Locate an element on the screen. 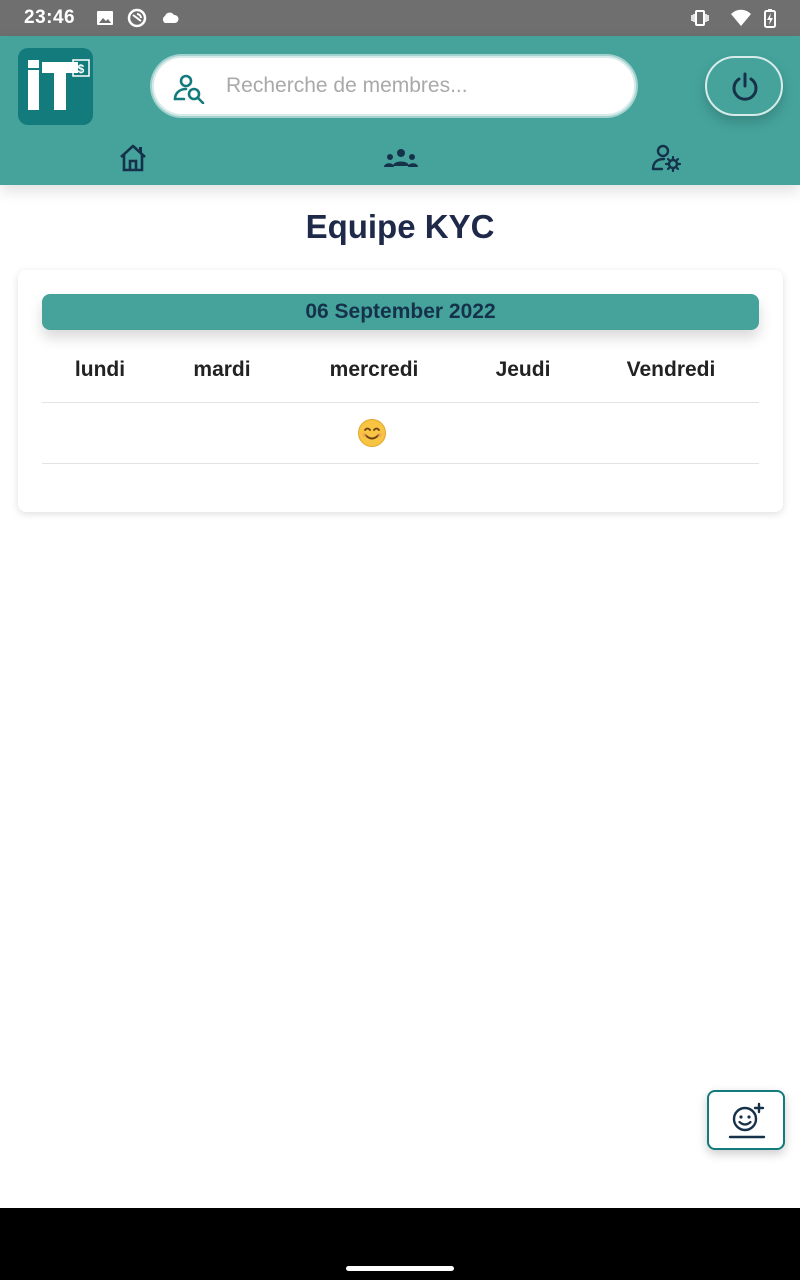 This screenshot has width=800, height=1280. team-icon is located at coordinates (400, 158).